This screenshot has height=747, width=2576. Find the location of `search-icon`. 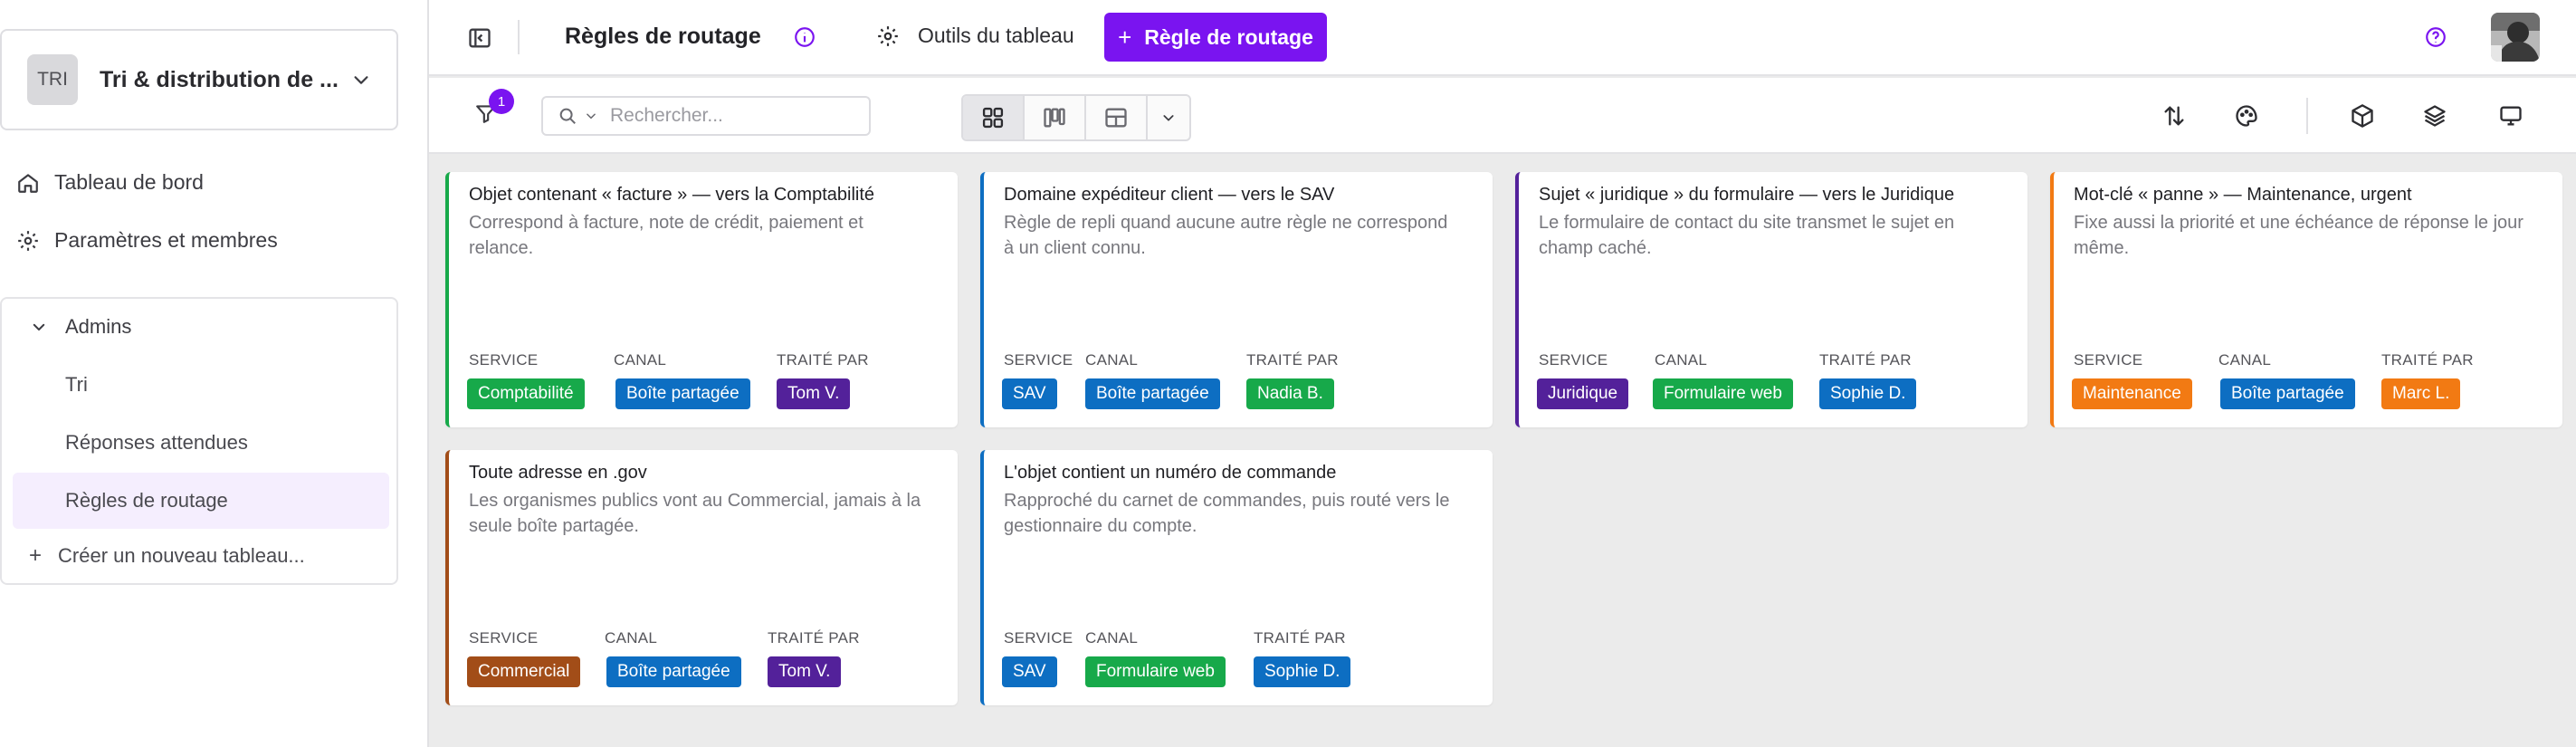

search-icon is located at coordinates (568, 116).